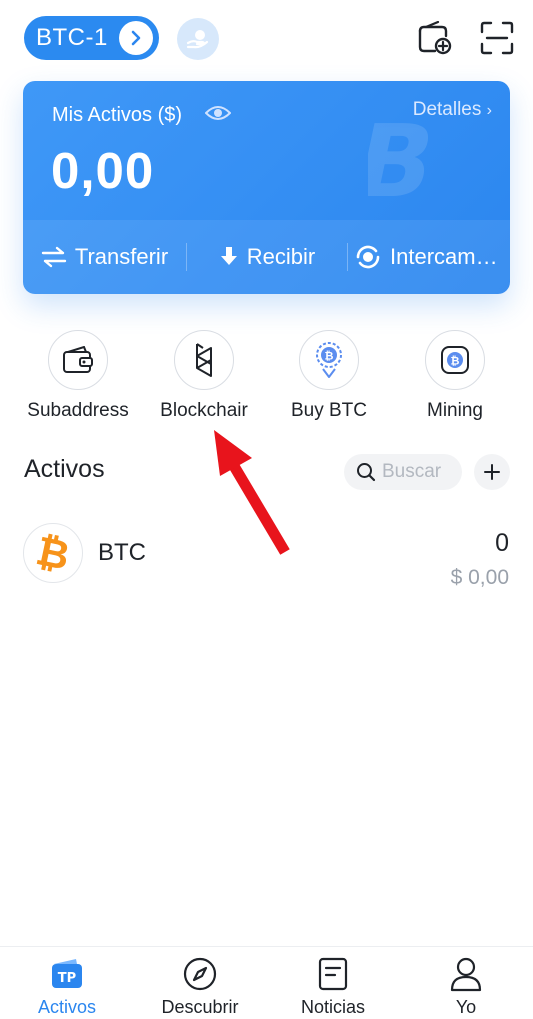  What do you see at coordinates (407, 161) in the screenshot?
I see `svg-text: B` at bounding box center [407, 161].